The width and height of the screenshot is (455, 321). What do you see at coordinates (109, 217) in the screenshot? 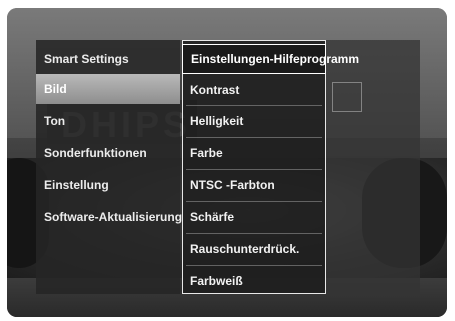
I see `menu-item-software-aktualisierung: Software-Aktualisierung` at bounding box center [109, 217].